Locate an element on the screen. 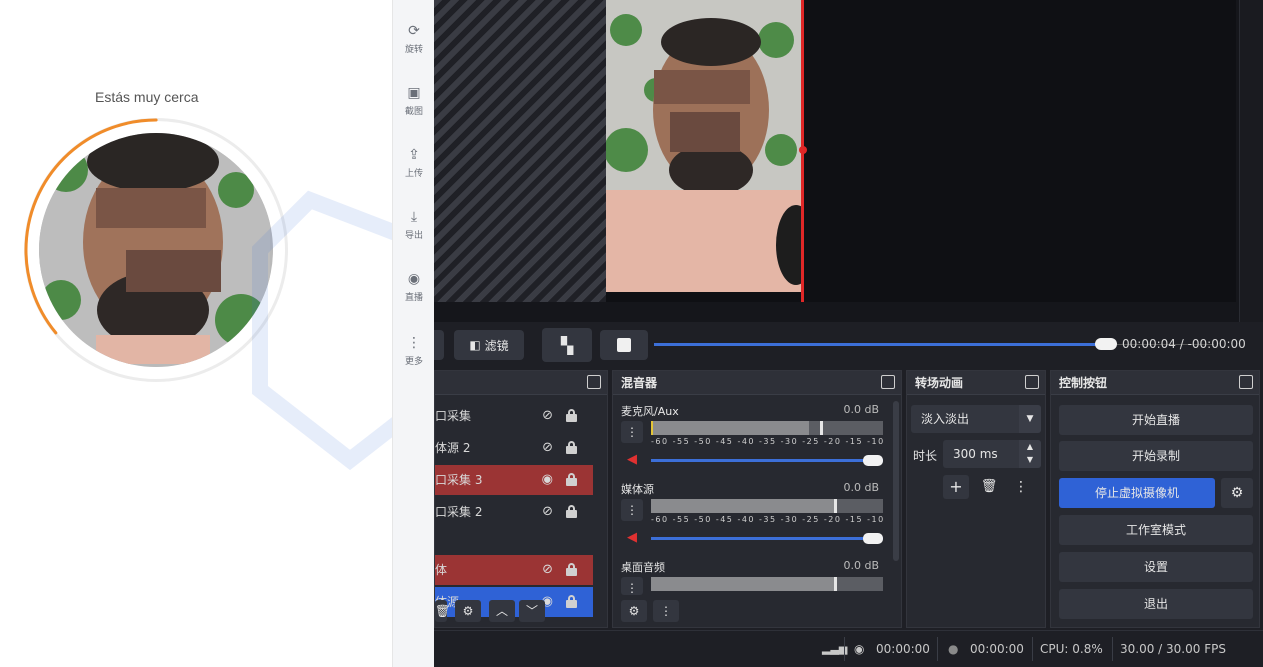 Image resolution: width=1263 pixels, height=667 pixels. gear-icon: ⚙ is located at coordinates (634, 611).